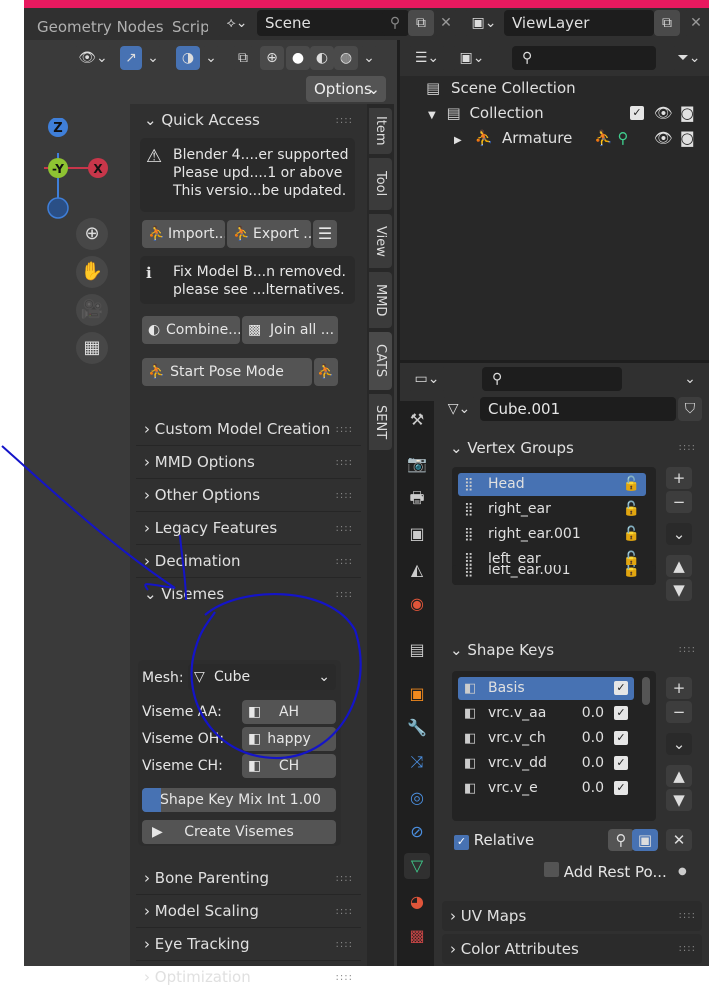  Describe the element at coordinates (679, 502) in the screenshot. I see `remove-vertex-group-button: −` at that location.